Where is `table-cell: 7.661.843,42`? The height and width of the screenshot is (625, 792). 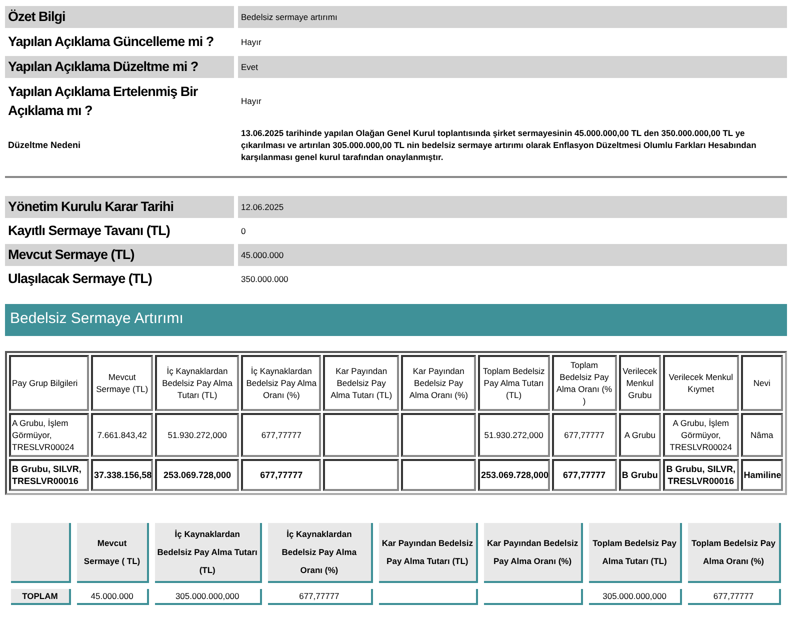 table-cell: 7.661.843,42 is located at coordinates (122, 435).